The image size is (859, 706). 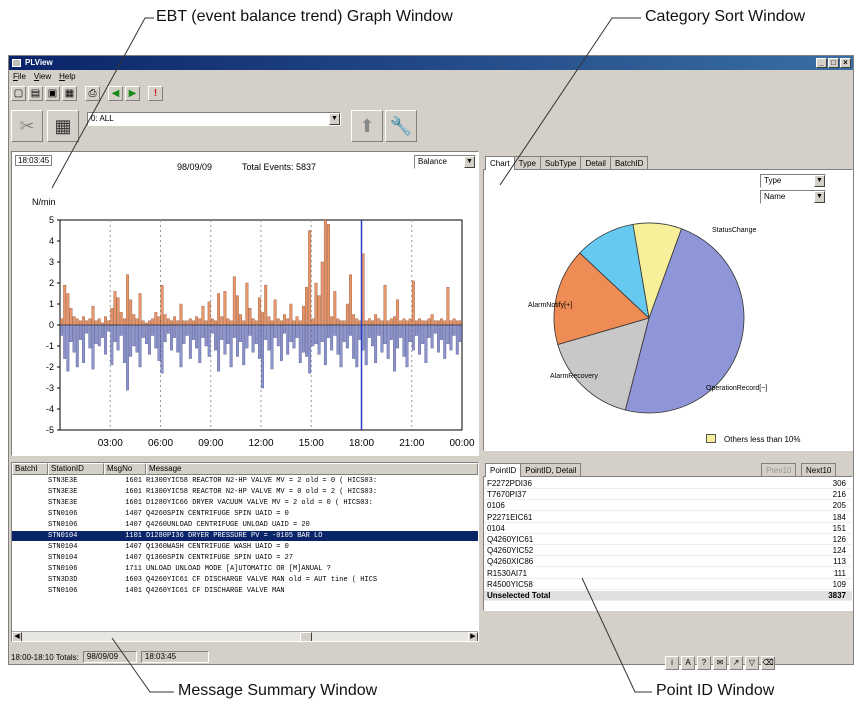 What do you see at coordinates (668, 540) in the screenshot?
I see `point-row: Q4260YIC61 126` at bounding box center [668, 540].